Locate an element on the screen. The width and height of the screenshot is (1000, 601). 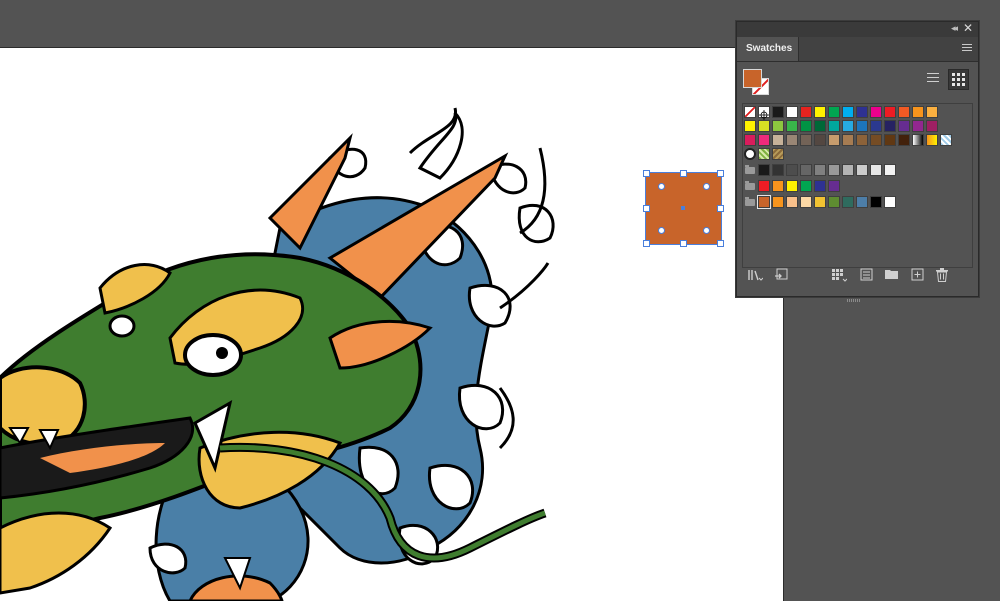
swatch-libraries-menu-icon is located at coordinates (755, 276).